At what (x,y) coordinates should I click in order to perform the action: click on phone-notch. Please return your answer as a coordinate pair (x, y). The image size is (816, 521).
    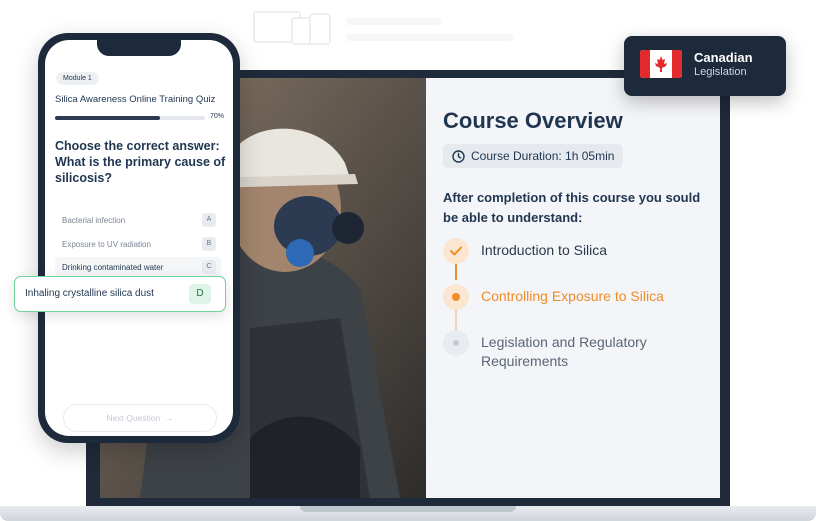
    Looking at the image, I should click on (139, 48).